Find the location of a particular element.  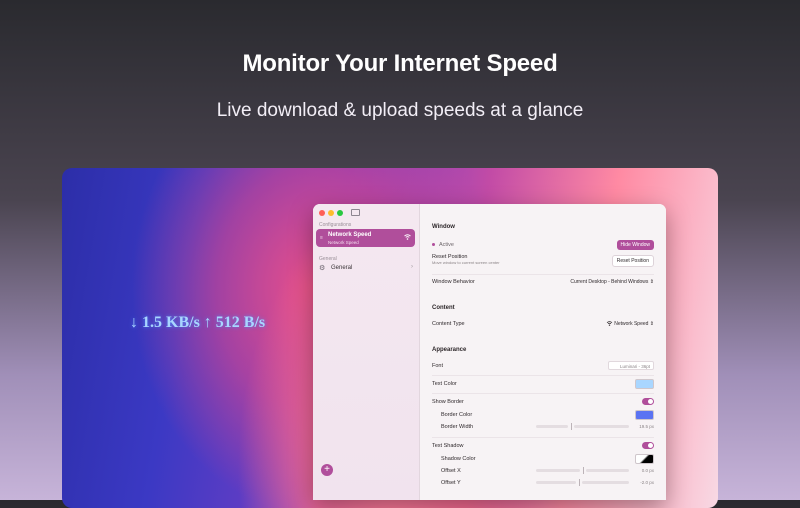

hide-window-button: Hide Window is located at coordinates (635, 245).